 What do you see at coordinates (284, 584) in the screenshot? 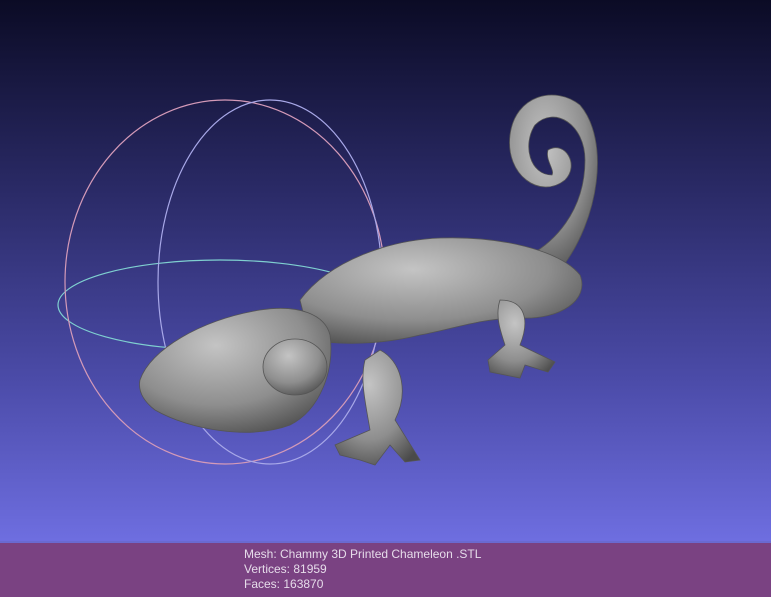
I see `face-count: Faces: 163870` at bounding box center [284, 584].